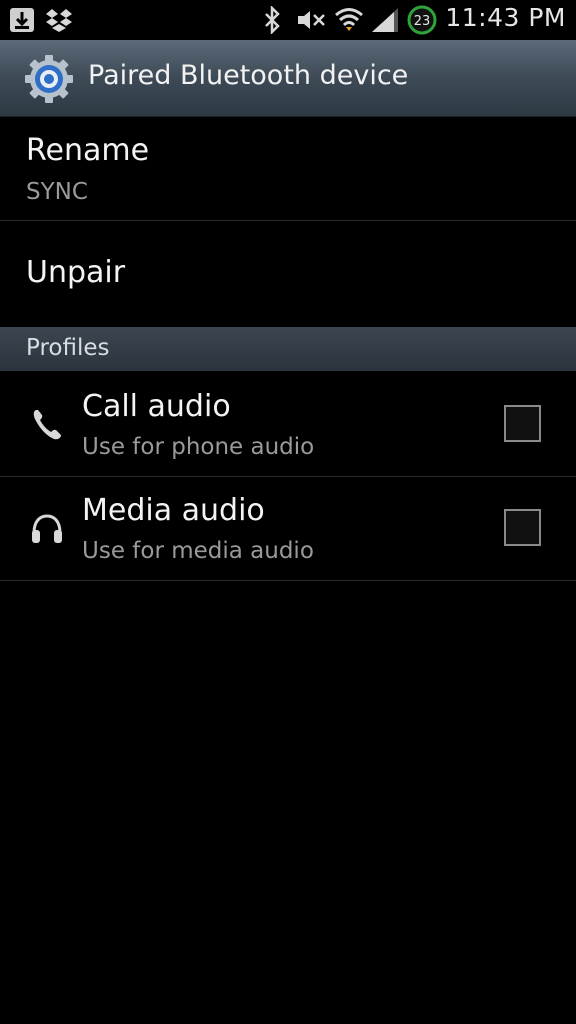 The image size is (576, 1024). I want to click on call-audio-checkbox, so click(522, 423).